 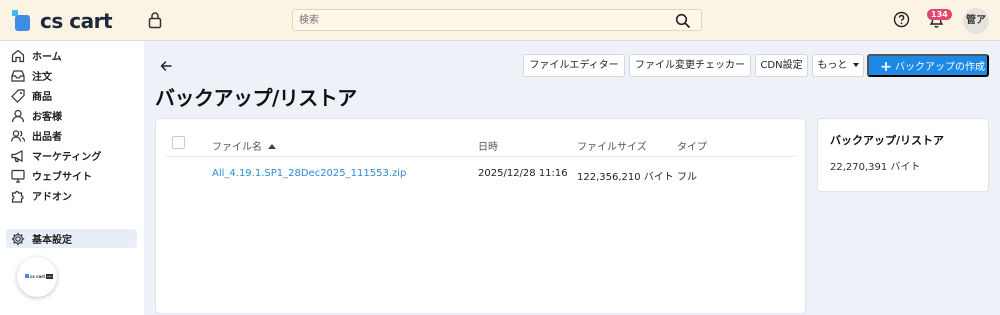 I want to click on summary-panel: バックアップ/リストア 22,270,391 バイト, so click(x=903, y=155).